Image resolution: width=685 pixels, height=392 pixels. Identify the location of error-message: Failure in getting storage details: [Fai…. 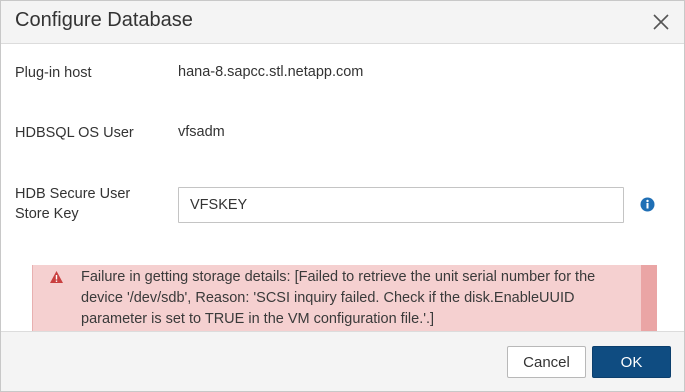
(338, 298).